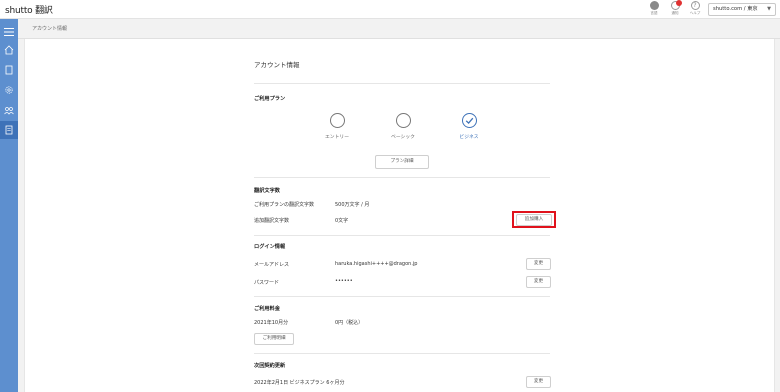 The image size is (780, 392). I want to click on language-caption: 言語, so click(654, 13).